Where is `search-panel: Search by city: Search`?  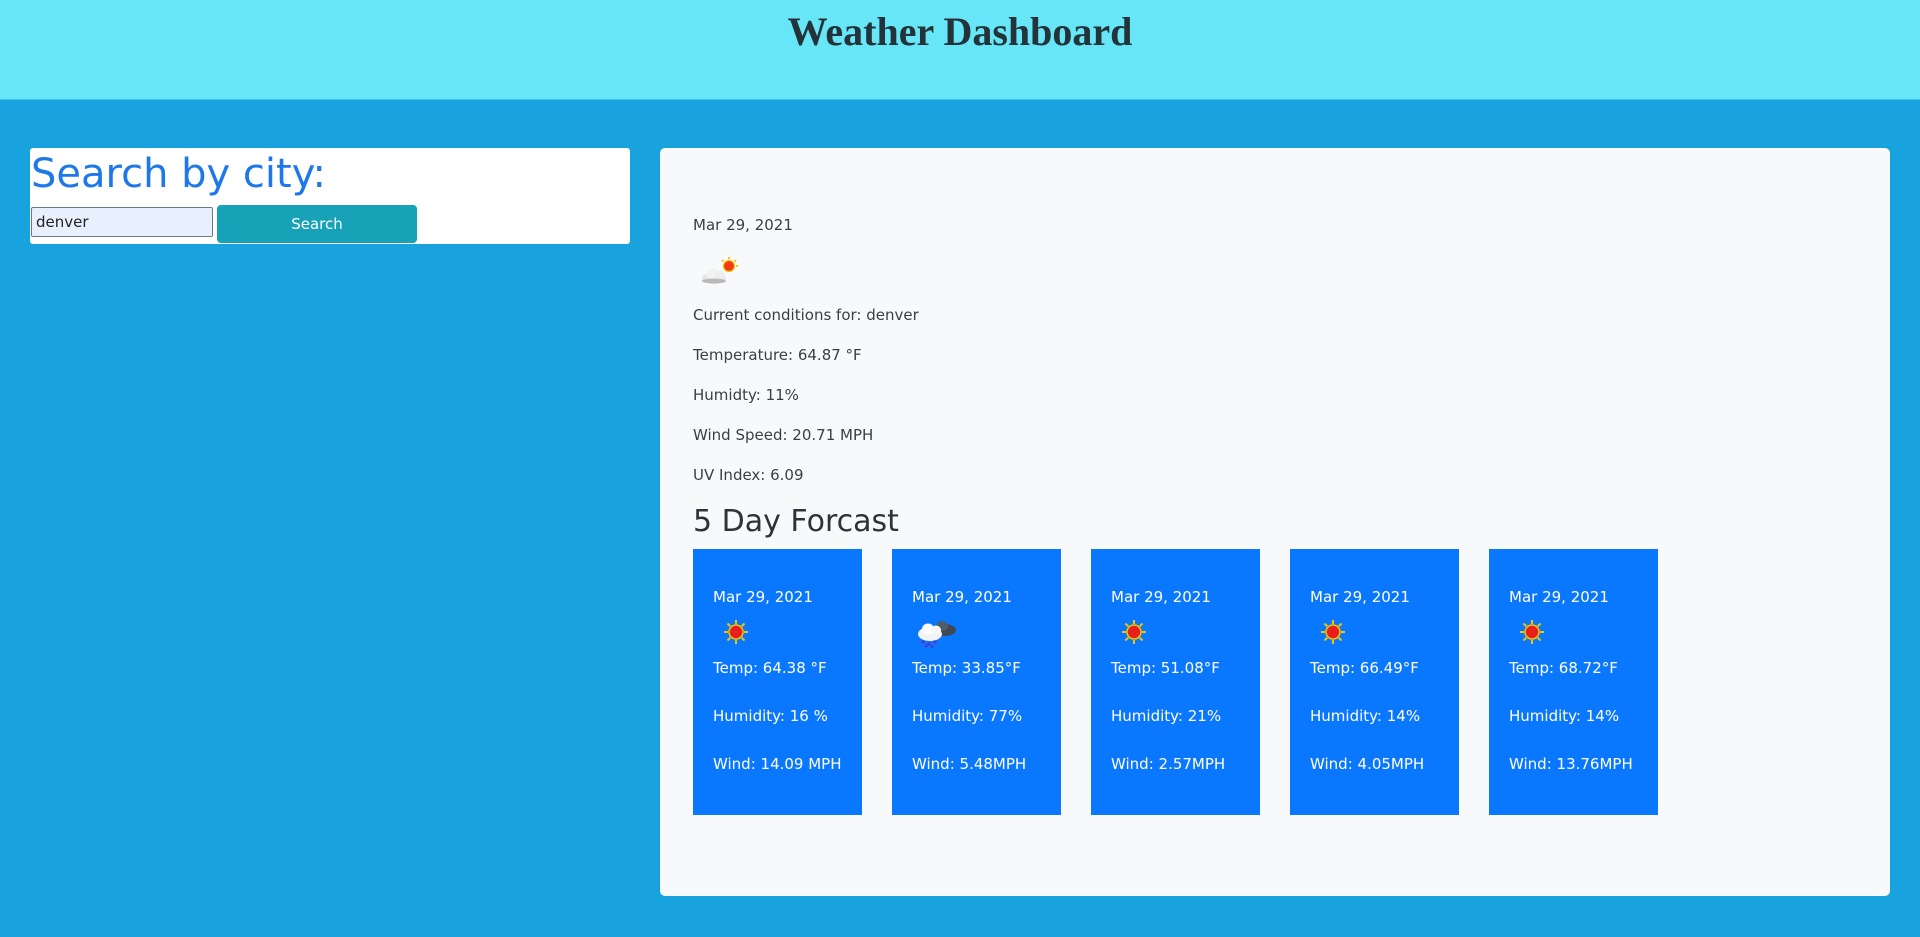 search-panel: Search by city: Search is located at coordinates (330, 196).